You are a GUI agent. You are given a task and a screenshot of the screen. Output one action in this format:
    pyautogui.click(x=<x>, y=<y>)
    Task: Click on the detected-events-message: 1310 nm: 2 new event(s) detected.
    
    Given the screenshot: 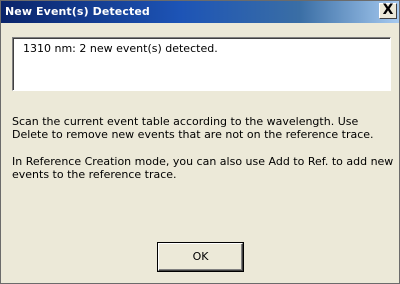 What is the action you would take?
    pyautogui.click(x=120, y=48)
    